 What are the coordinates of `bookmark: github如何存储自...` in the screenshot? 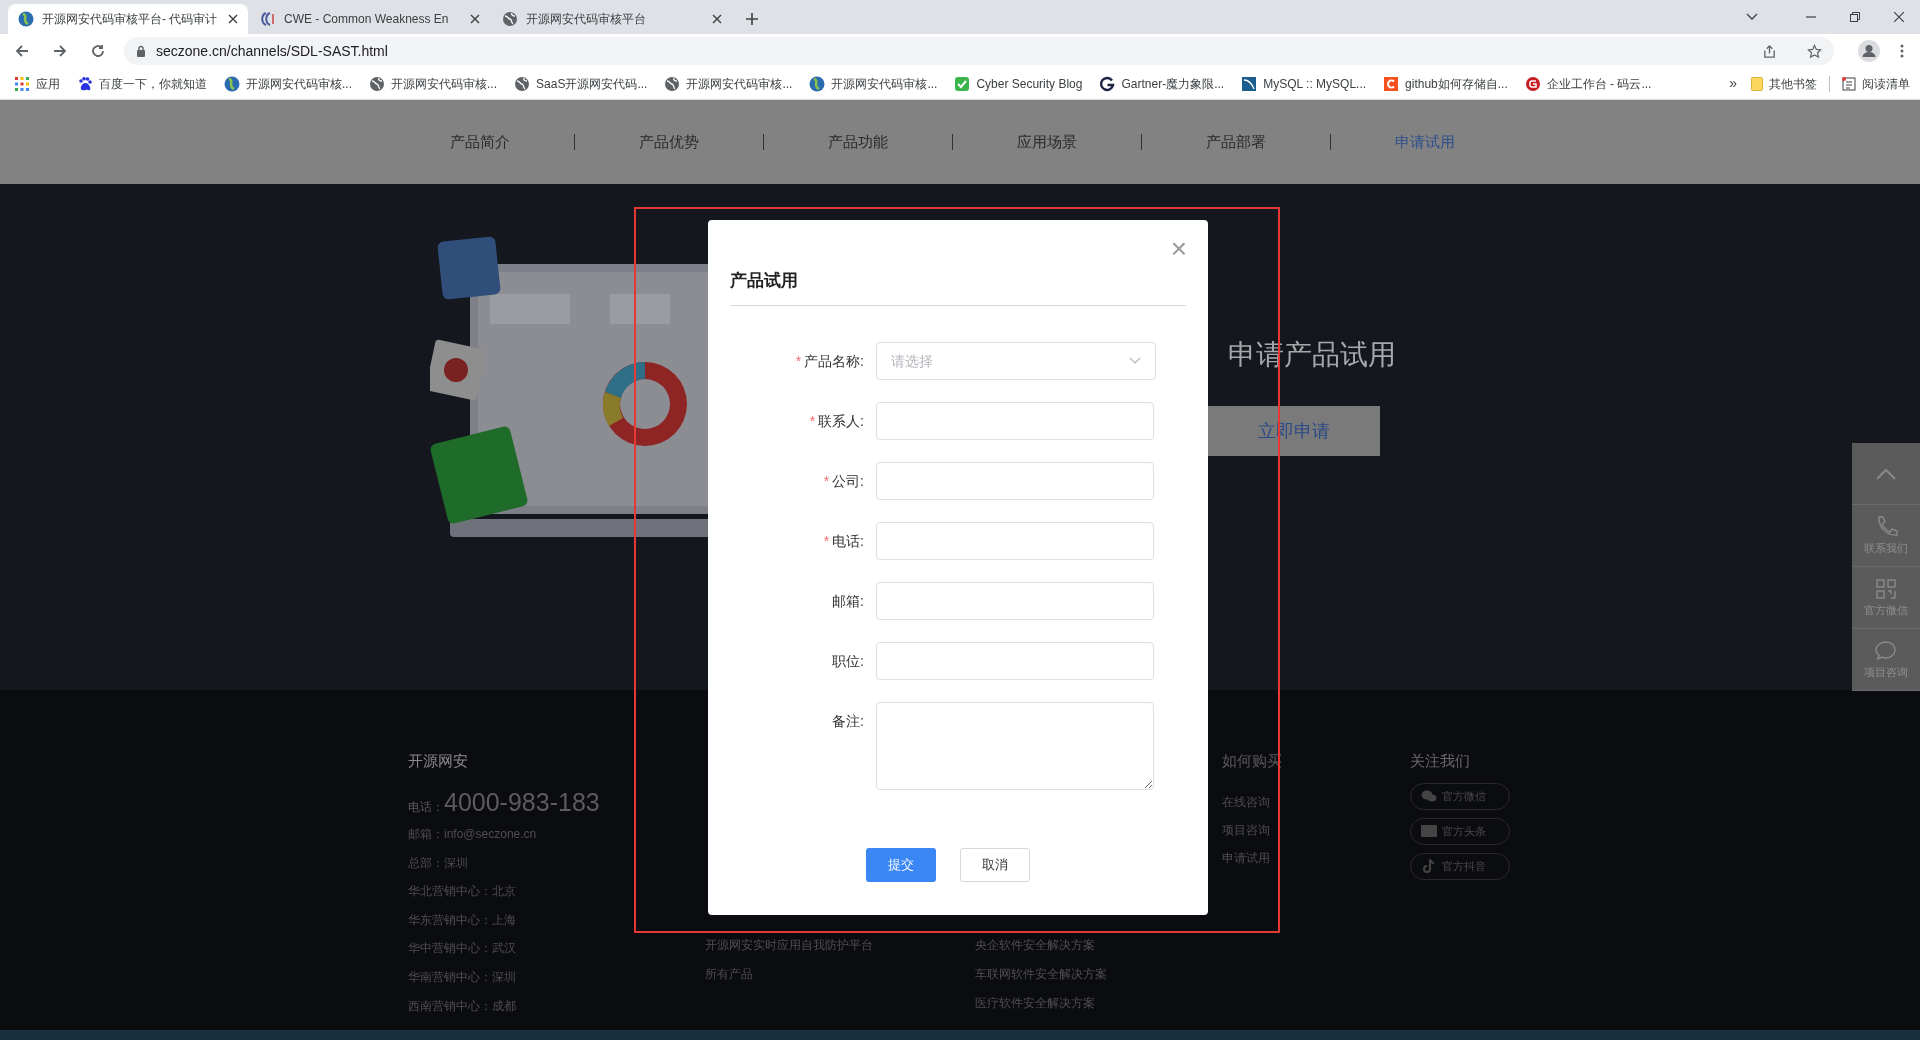 It's located at (1445, 83).